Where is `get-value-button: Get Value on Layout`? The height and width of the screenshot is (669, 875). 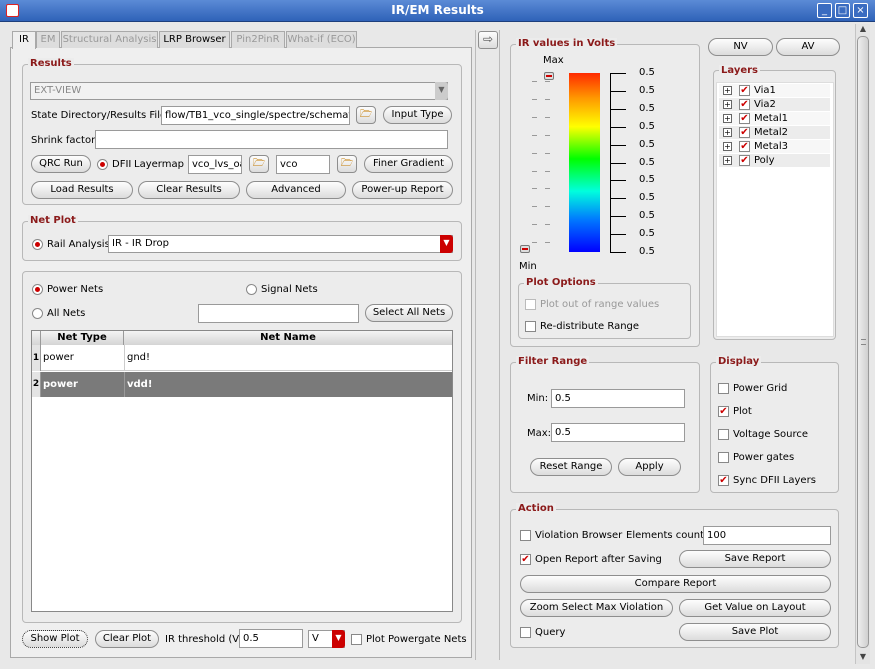 get-value-button: Get Value on Layout is located at coordinates (755, 608).